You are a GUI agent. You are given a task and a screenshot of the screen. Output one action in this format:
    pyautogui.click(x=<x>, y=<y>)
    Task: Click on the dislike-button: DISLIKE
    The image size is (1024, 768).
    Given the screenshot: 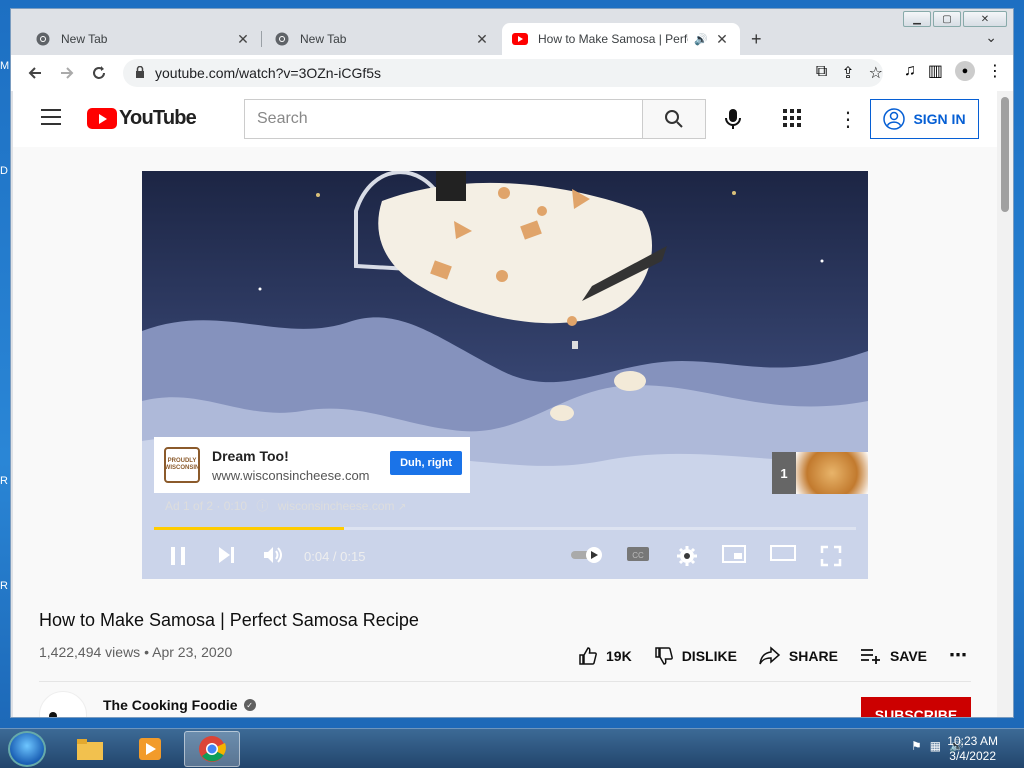 What is the action you would take?
    pyautogui.click(x=695, y=656)
    